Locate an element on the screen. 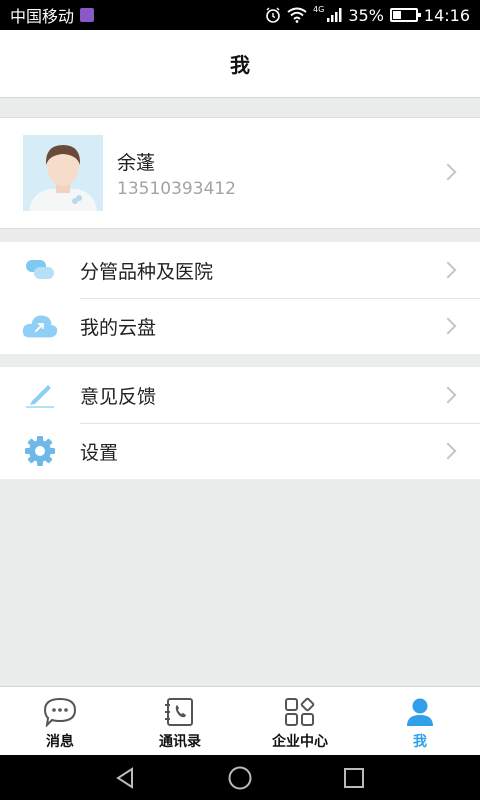 Image resolution: width=480 pixels, height=800 pixels. tab-me: 我 is located at coordinates (420, 721).